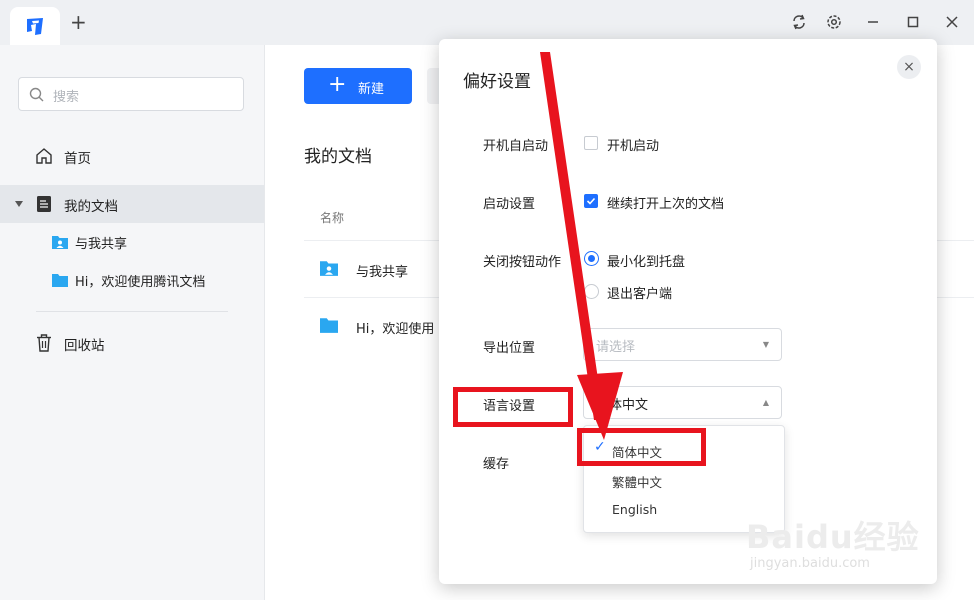  What do you see at coordinates (337, 84) in the screenshot?
I see `plus-icon: +` at bounding box center [337, 84].